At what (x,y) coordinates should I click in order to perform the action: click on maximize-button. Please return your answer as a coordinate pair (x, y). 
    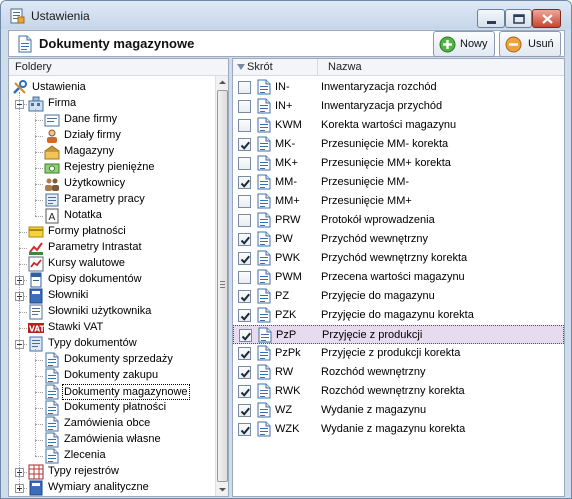
    Looking at the image, I should click on (518, 18).